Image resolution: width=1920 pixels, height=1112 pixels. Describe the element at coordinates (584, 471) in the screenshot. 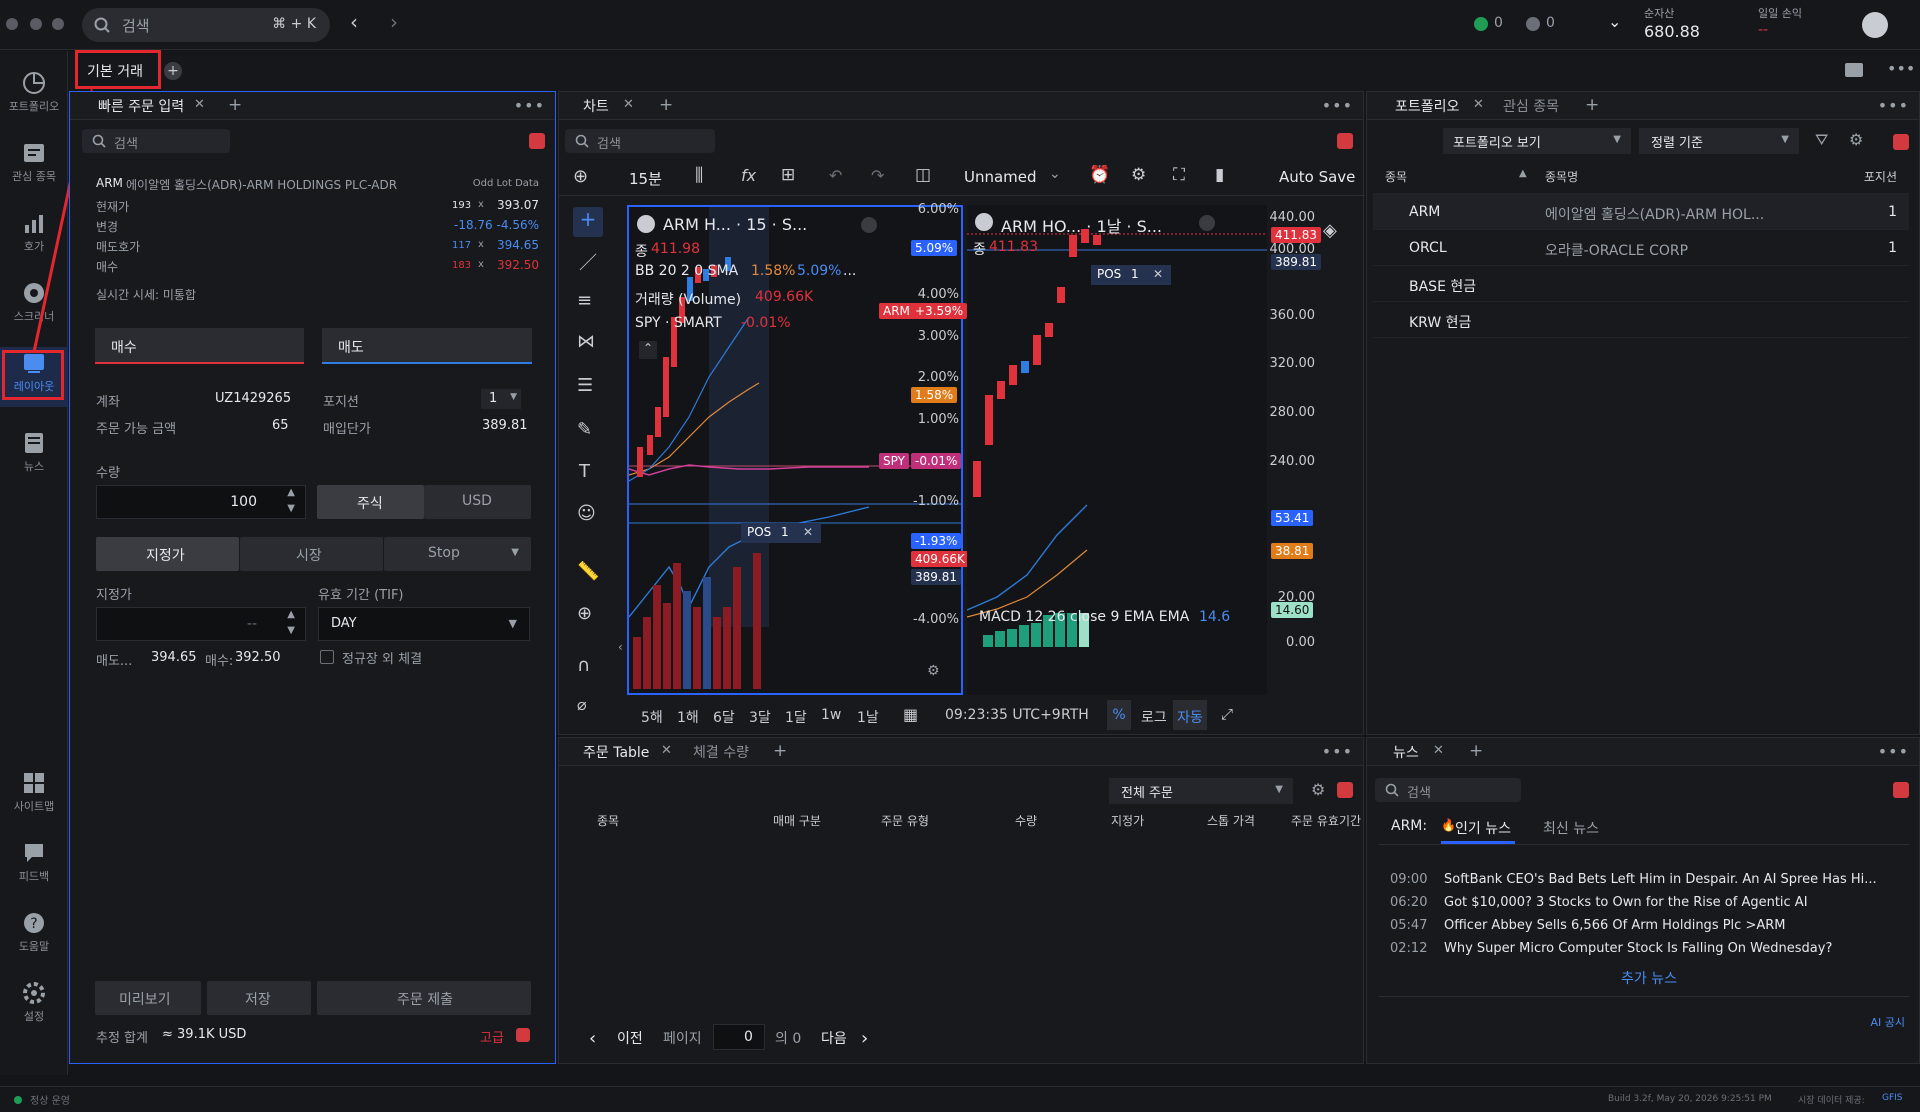

I see `text-tool-icon: T` at that location.